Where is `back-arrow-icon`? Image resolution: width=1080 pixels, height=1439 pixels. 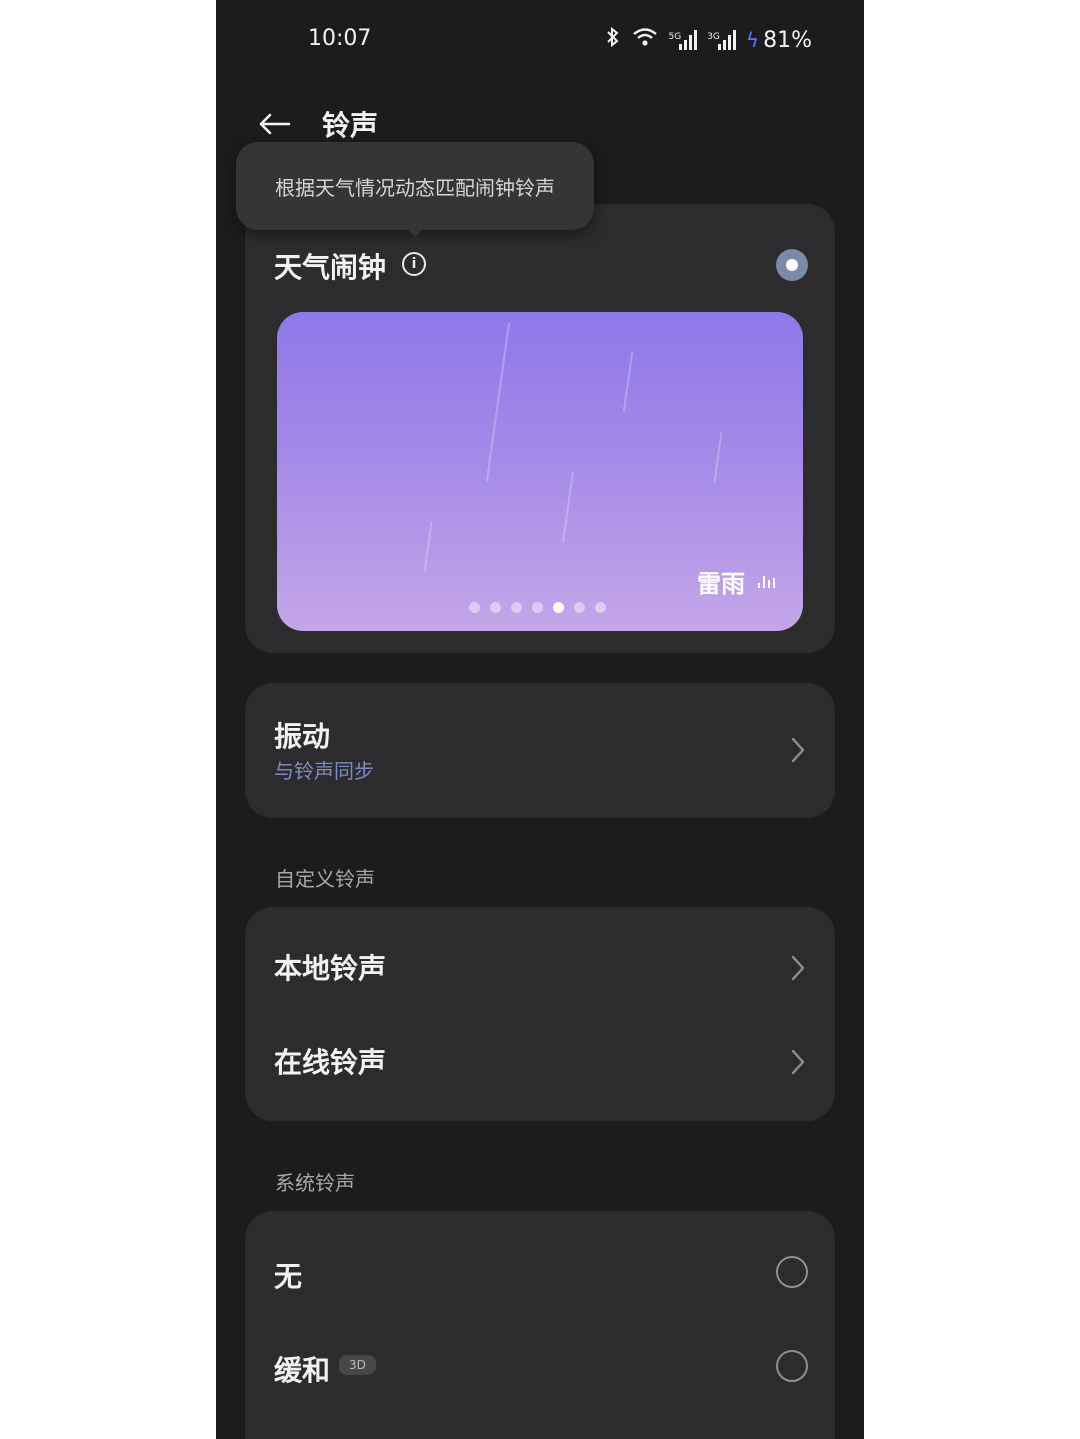
back-arrow-icon is located at coordinates (275, 124).